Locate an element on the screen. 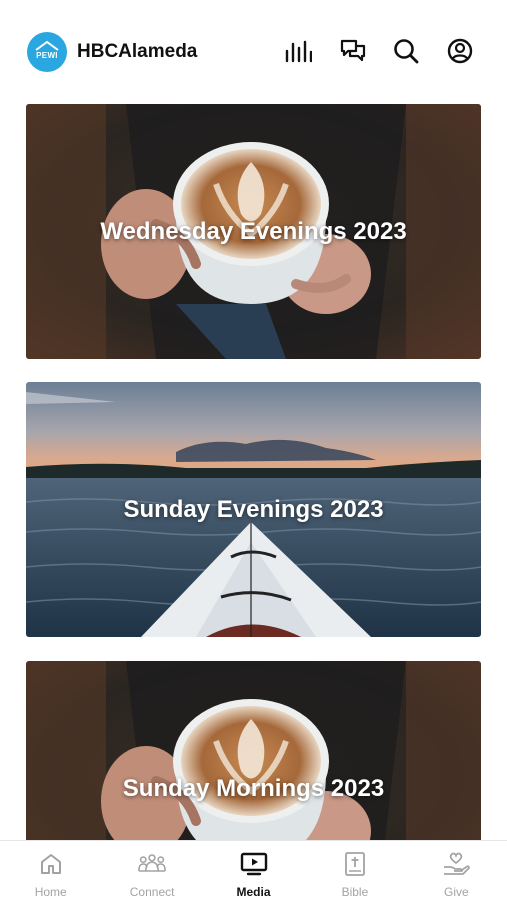 This screenshot has width=507, height=900. card-title: Sunday Evenings 2023 is located at coordinates (253, 509).